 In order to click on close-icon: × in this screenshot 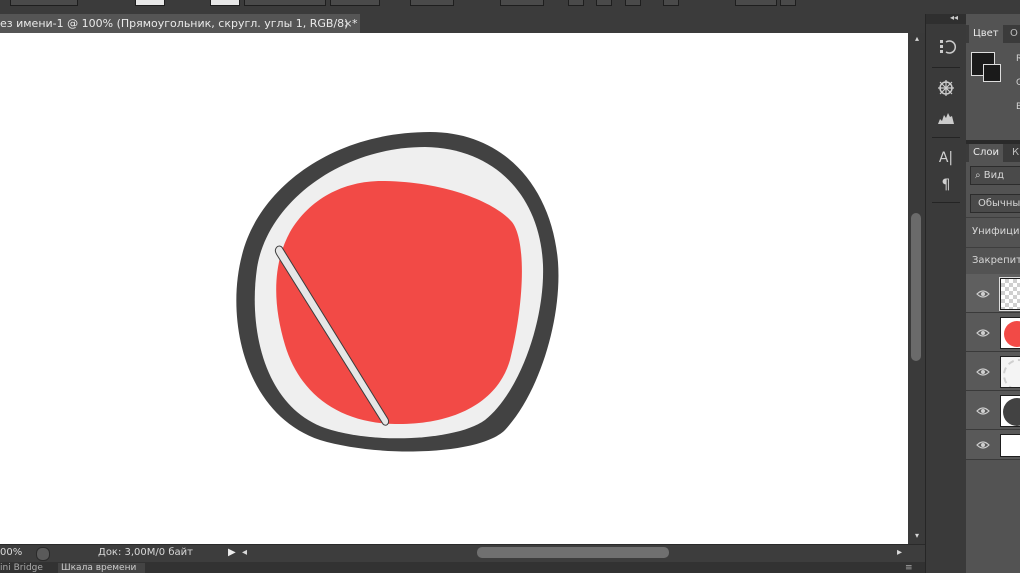, I will do `click(348, 23)`.